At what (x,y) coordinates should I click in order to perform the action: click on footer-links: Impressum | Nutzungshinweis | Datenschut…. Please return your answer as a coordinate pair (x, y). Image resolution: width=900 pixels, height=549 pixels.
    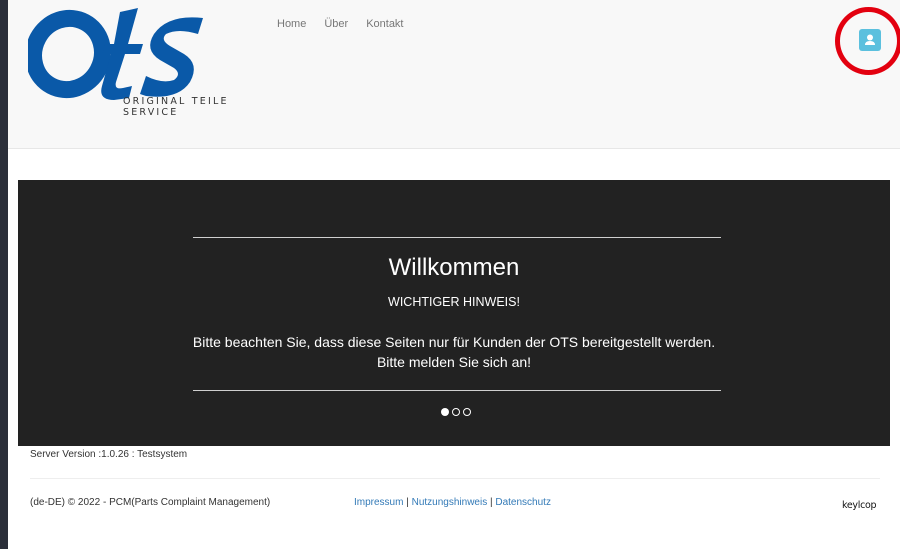
    Looking at the image, I should click on (452, 502).